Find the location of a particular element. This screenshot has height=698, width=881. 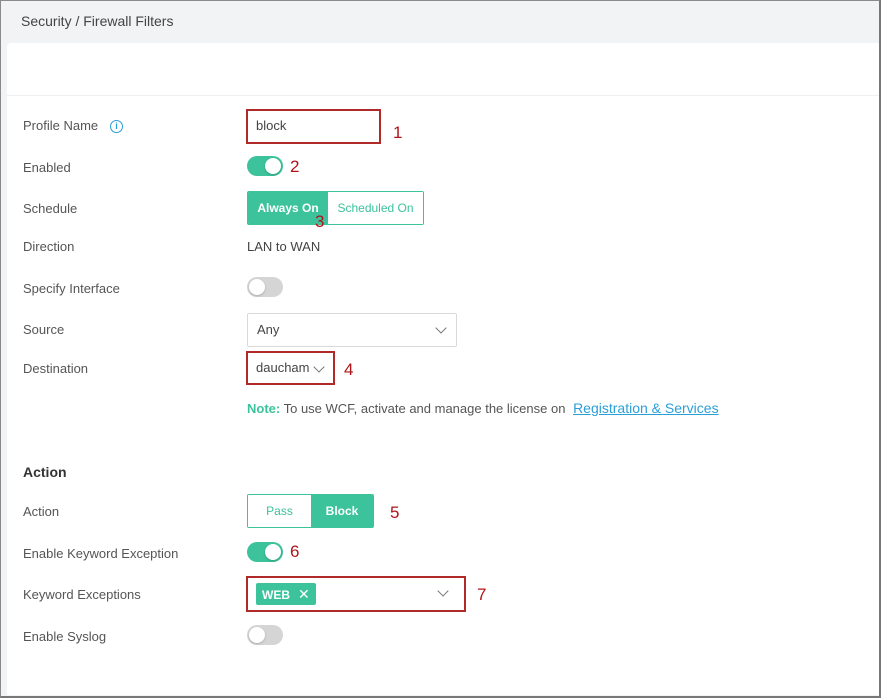

source-label: Source is located at coordinates (44, 329).